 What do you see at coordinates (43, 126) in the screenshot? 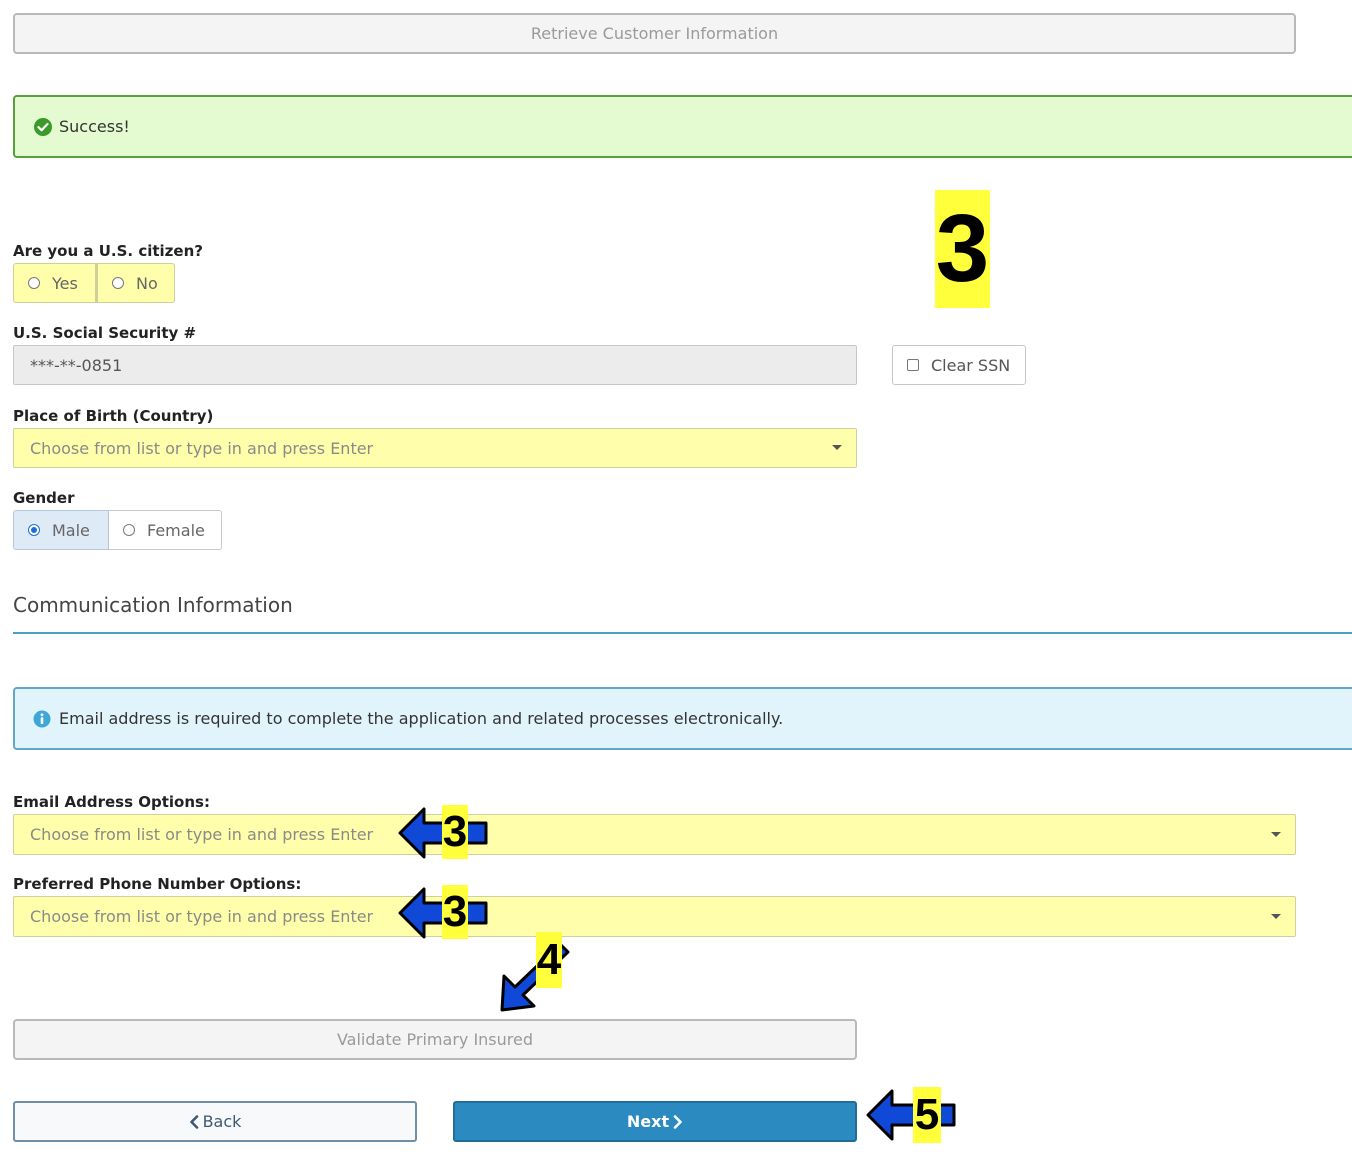
I see `check-circle-icon` at bounding box center [43, 126].